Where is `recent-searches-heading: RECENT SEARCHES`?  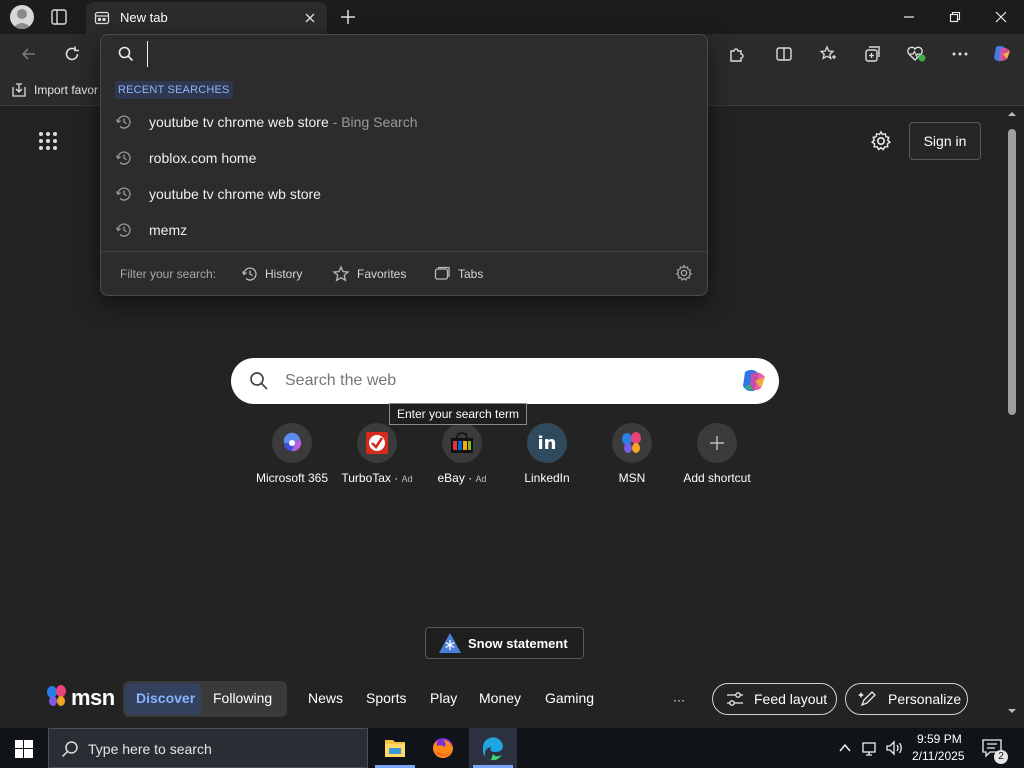 recent-searches-heading: RECENT SEARCHES is located at coordinates (174, 90).